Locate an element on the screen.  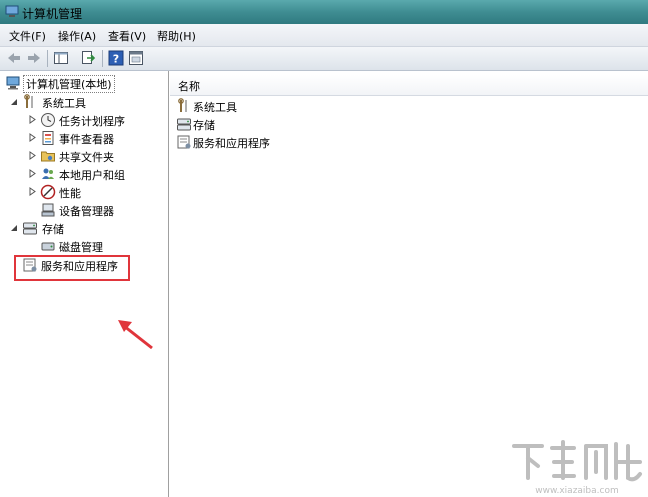
services-icon is located at coordinates (184, 142).